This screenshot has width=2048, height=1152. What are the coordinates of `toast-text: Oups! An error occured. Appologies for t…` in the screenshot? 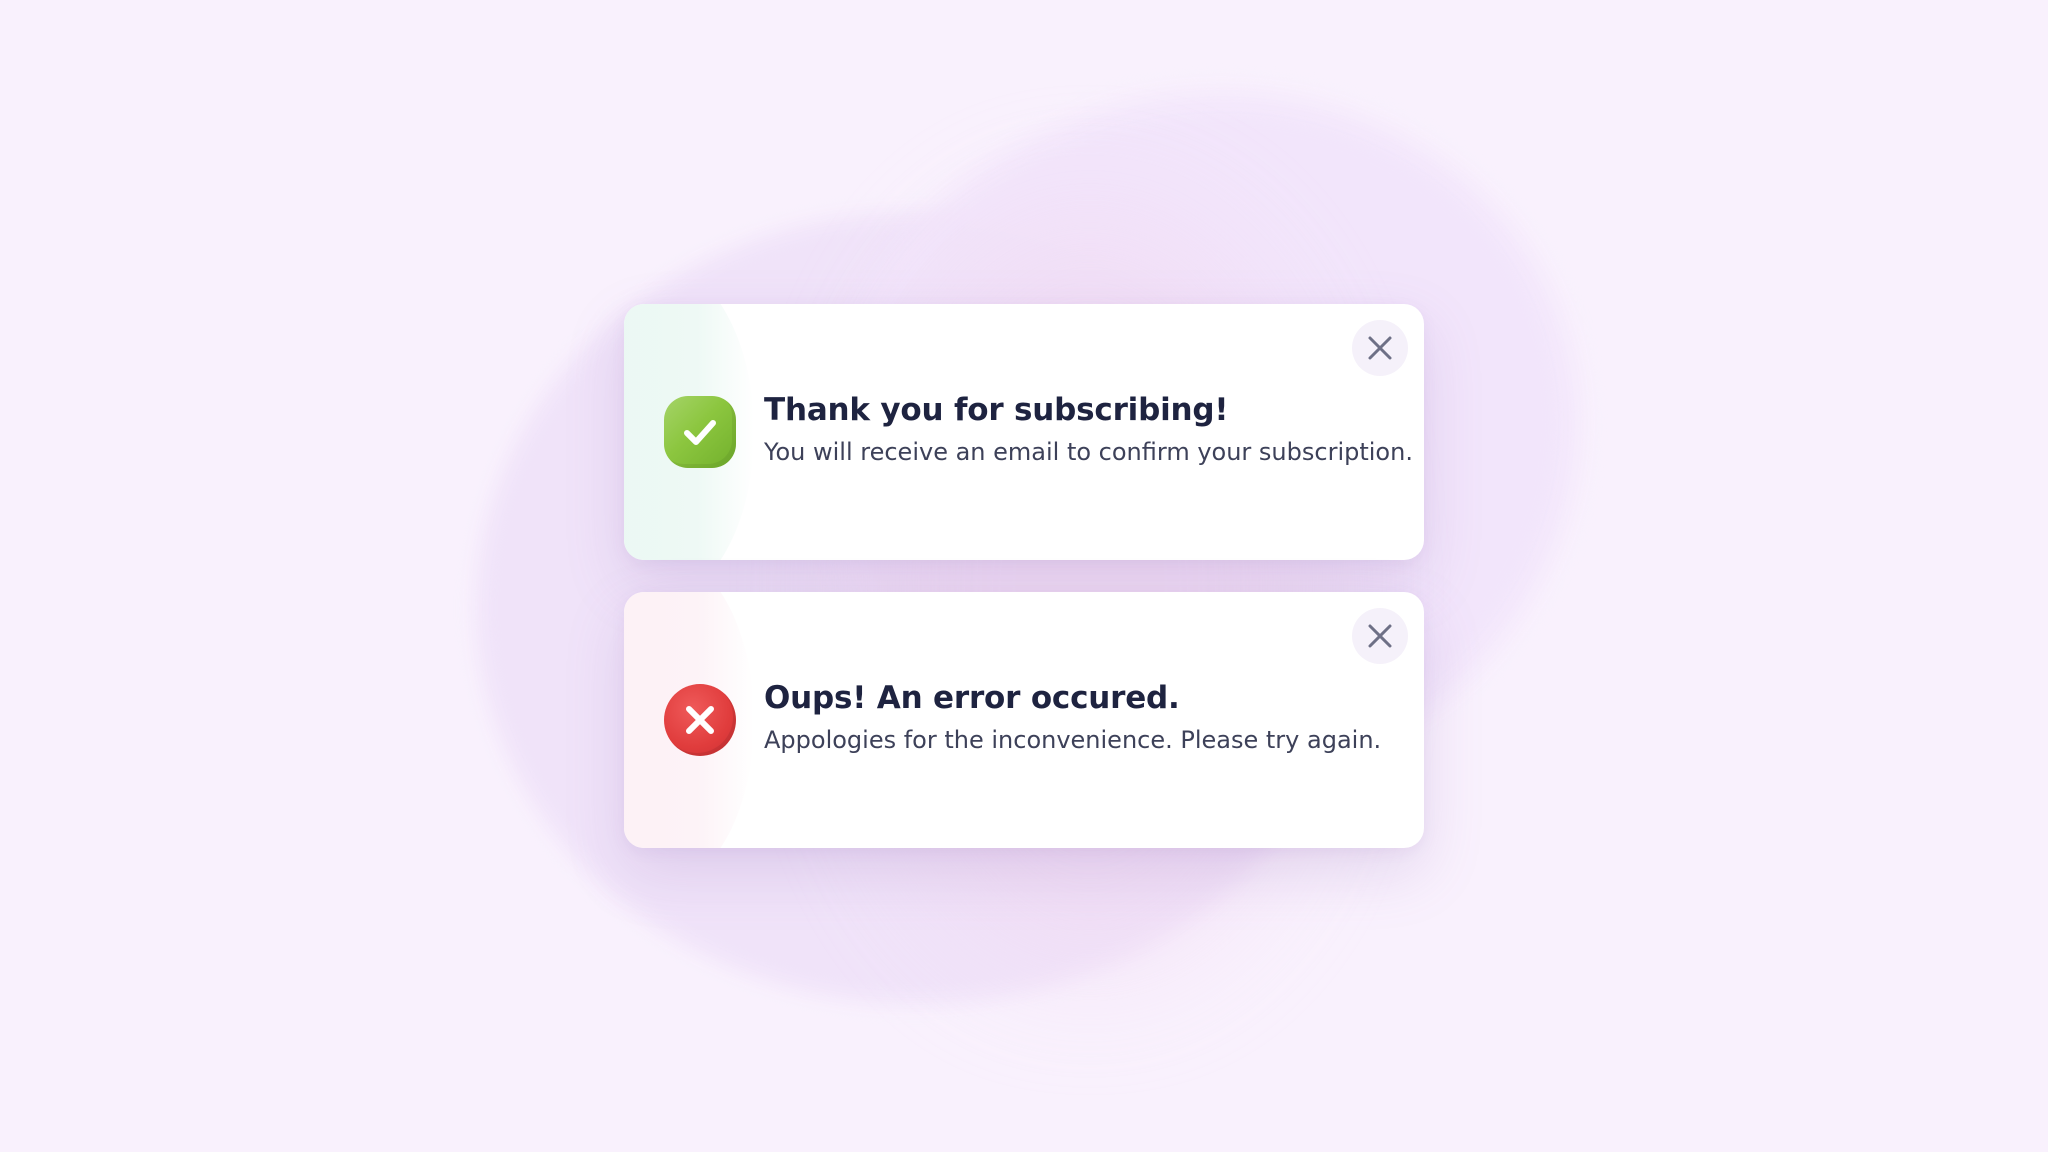 It's located at (1074, 718).